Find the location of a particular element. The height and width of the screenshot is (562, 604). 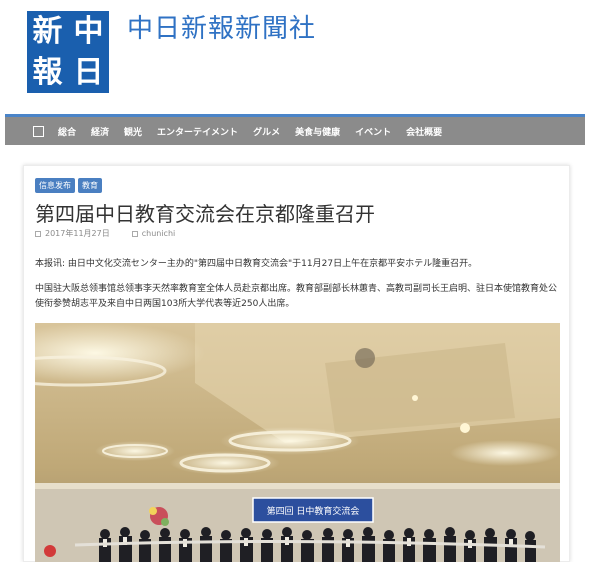

photo-banner-text: 第四回 日中教育交流会 is located at coordinates (313, 511).